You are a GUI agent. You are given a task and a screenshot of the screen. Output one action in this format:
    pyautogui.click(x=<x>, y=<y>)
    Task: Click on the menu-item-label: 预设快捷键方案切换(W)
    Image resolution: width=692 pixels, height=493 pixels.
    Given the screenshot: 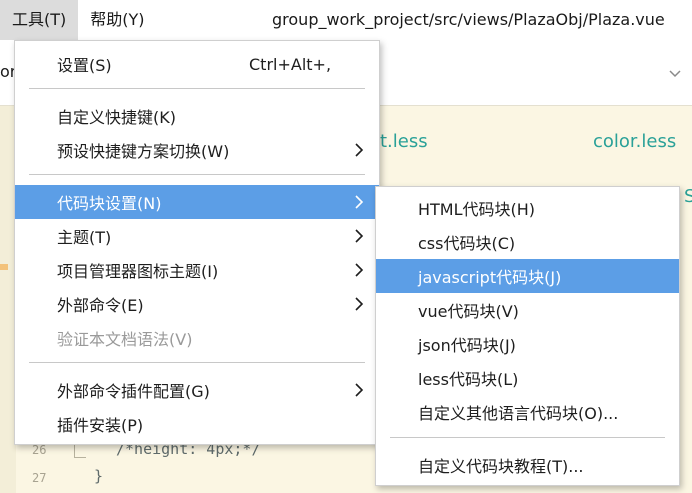 What is the action you would take?
    pyautogui.click(x=143, y=151)
    